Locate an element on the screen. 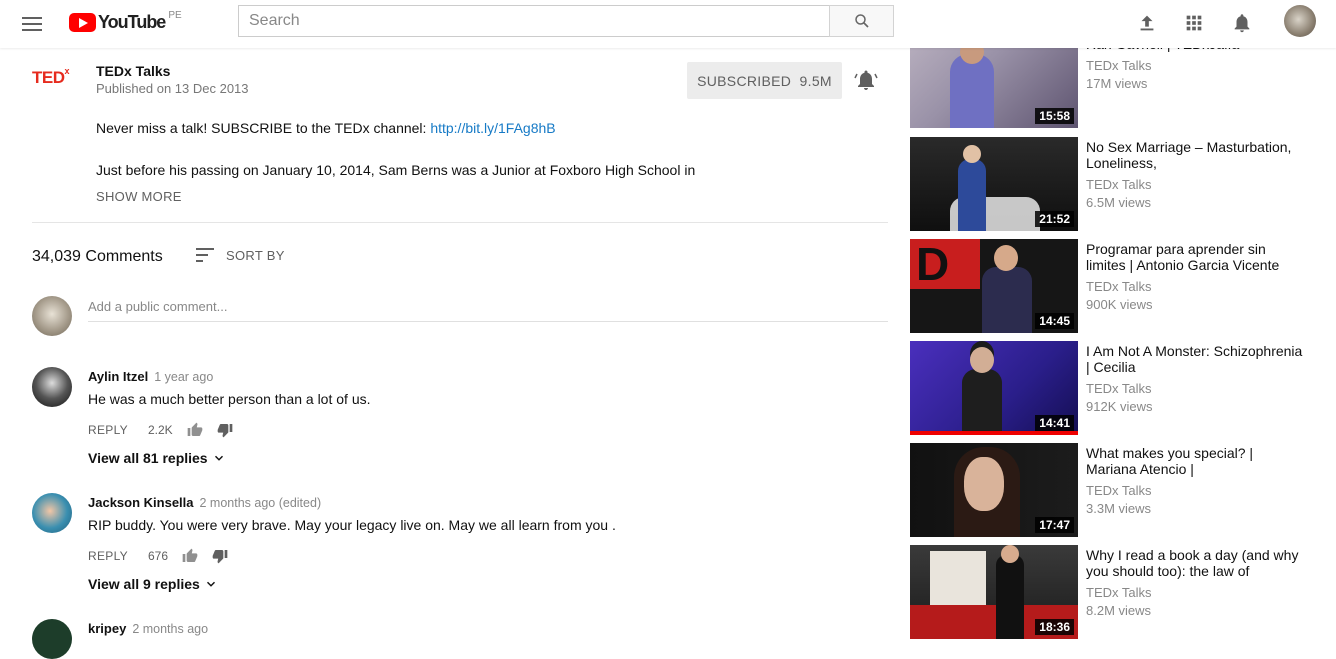 The image size is (1336, 659). video-views: 17M views is located at coordinates (1117, 83).